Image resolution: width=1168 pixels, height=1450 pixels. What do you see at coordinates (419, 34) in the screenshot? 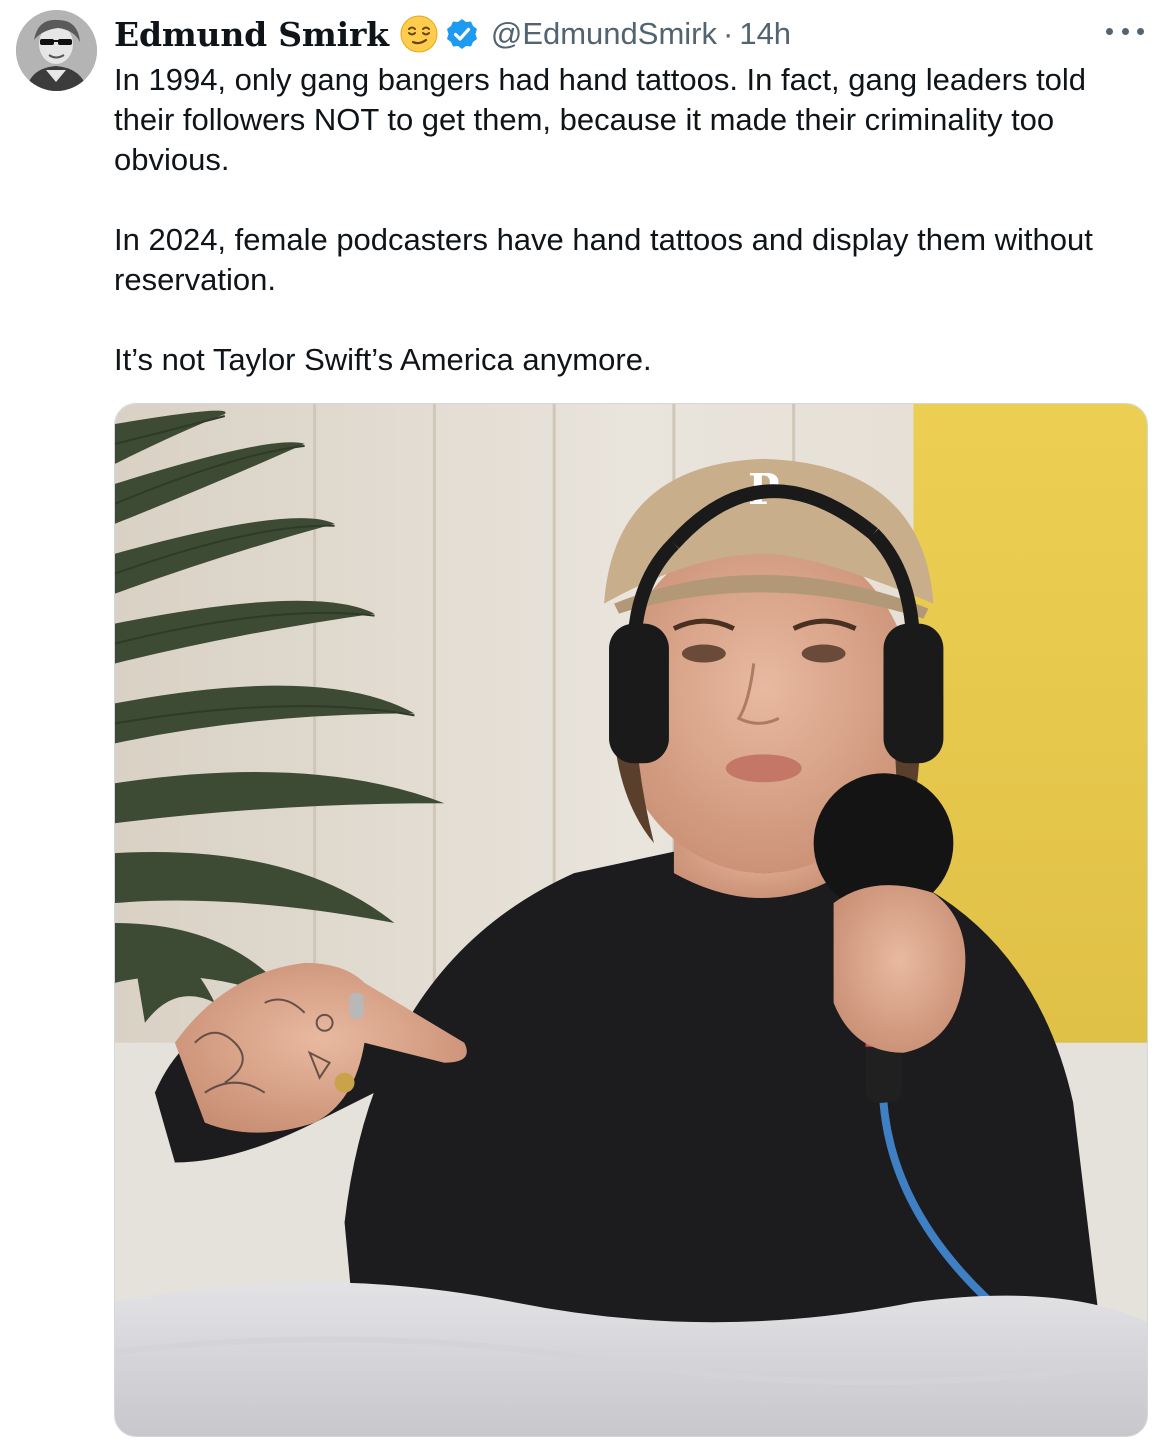
I see `relieved-face-emoji-icon` at bounding box center [419, 34].